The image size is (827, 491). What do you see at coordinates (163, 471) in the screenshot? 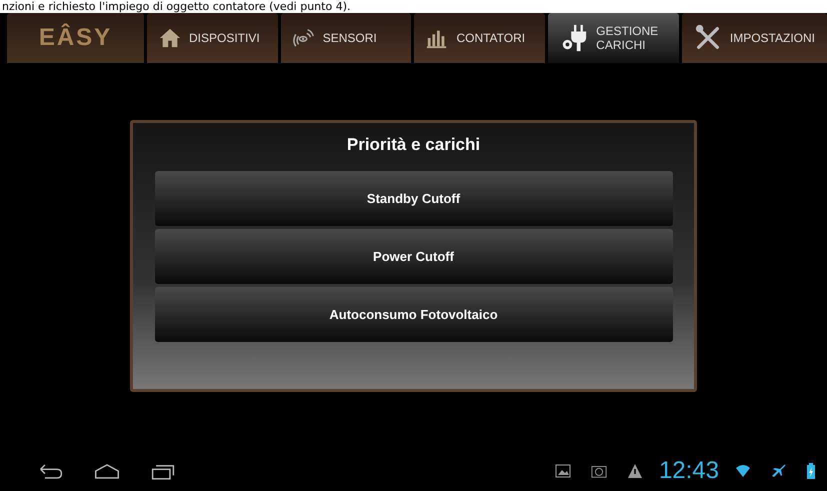
I see `recent-apps-icon` at bounding box center [163, 471].